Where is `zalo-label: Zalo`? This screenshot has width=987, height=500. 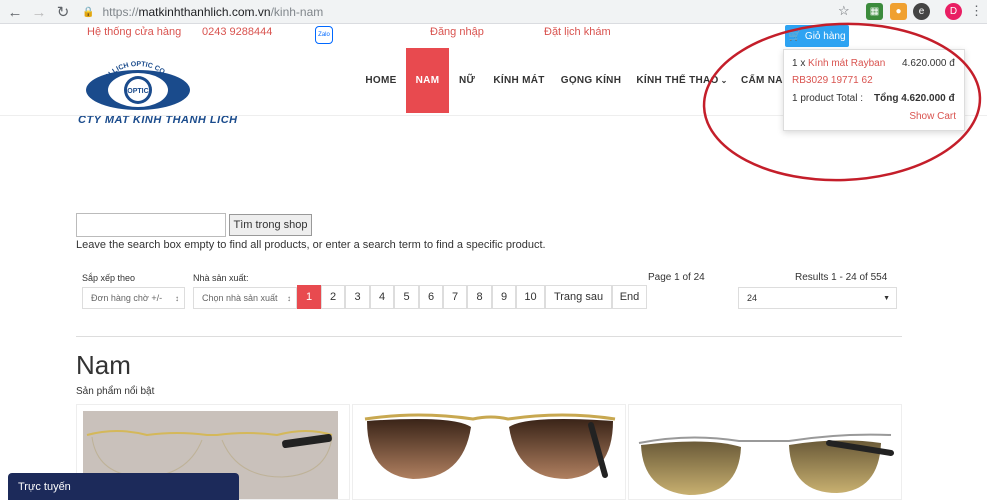 zalo-label: Zalo is located at coordinates (324, 35).